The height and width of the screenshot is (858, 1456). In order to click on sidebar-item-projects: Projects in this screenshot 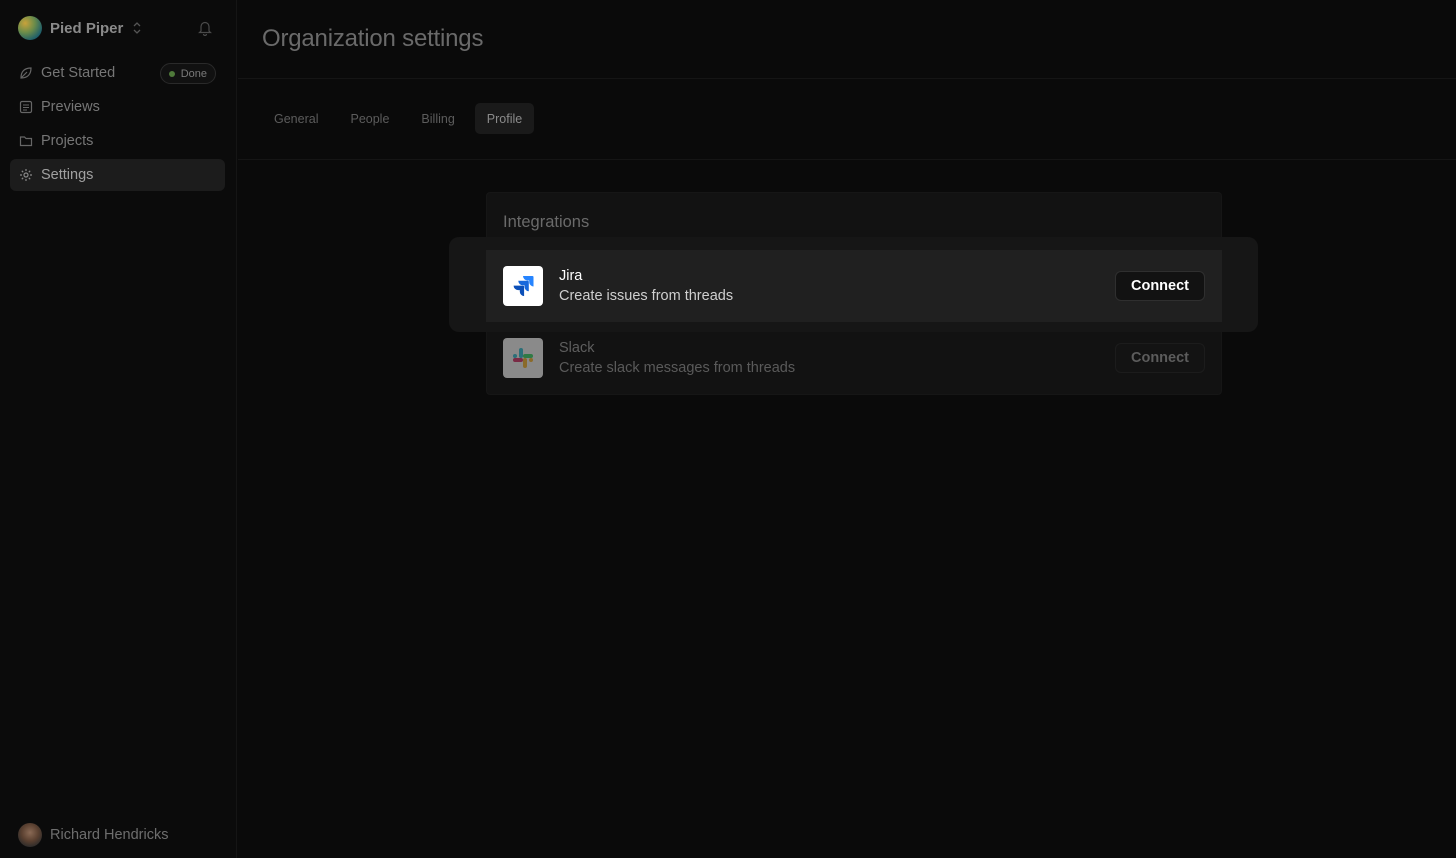, I will do `click(117, 141)`.